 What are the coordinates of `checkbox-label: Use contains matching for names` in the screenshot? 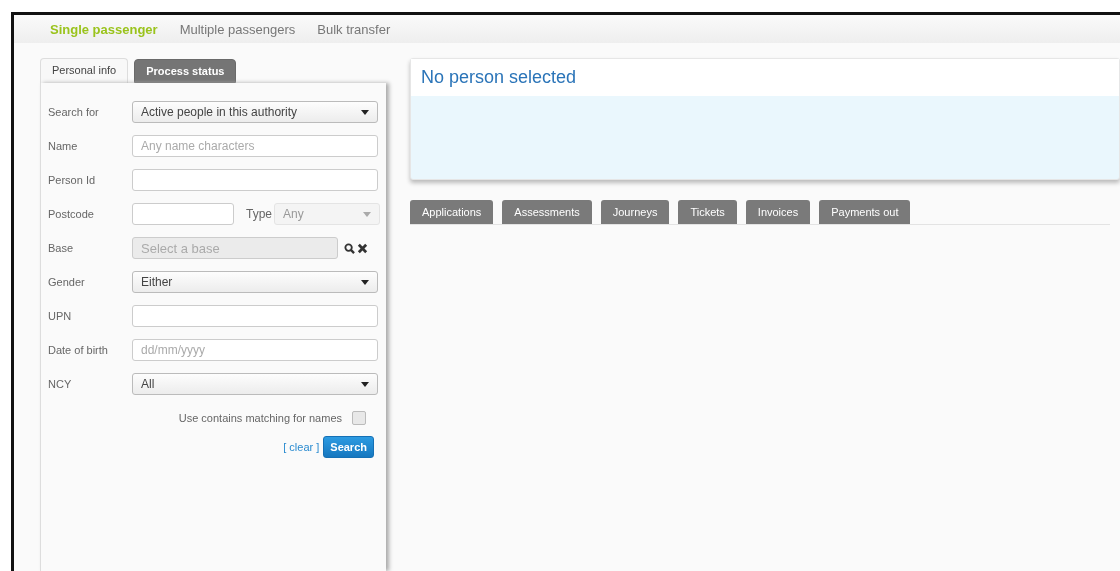 It's located at (260, 418).